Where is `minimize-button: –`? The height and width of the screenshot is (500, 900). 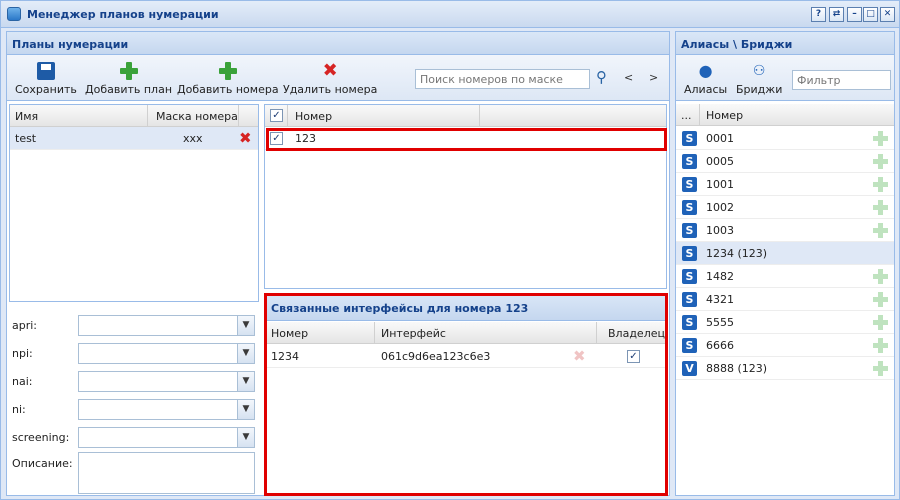
minimize-button: – is located at coordinates (854, 14).